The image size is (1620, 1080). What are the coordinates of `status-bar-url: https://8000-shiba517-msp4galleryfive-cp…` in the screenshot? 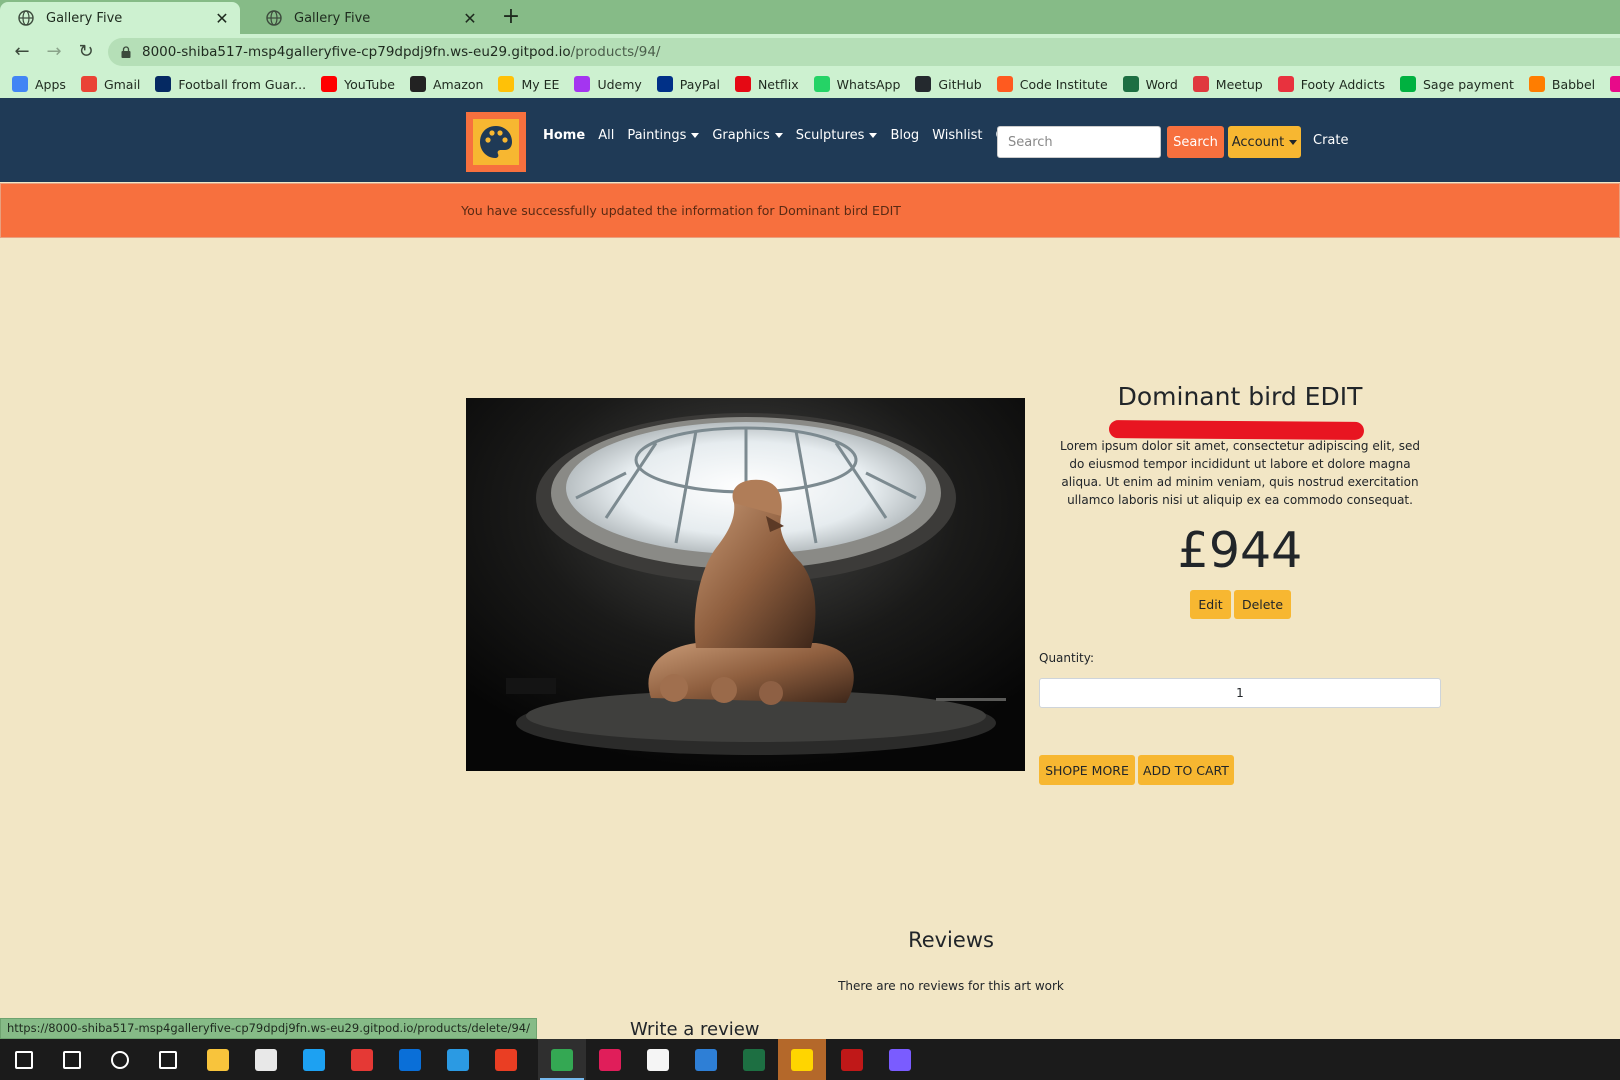 It's located at (268, 1028).